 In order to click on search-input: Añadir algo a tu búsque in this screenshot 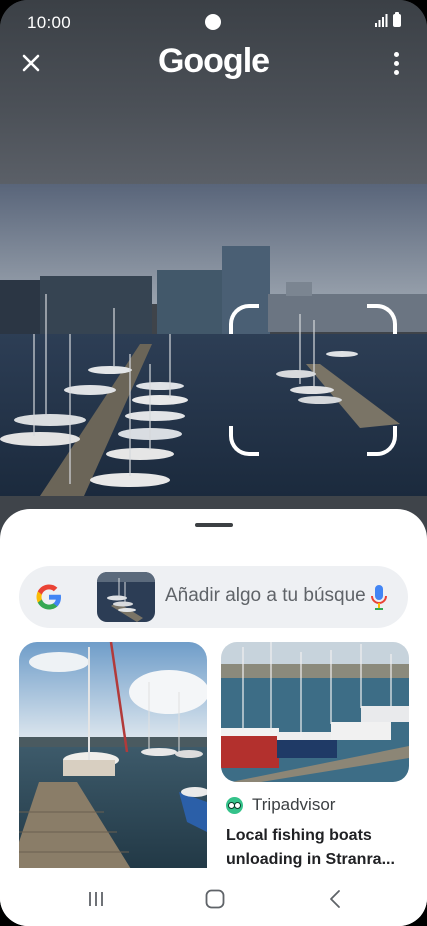, I will do `click(265, 596)`.